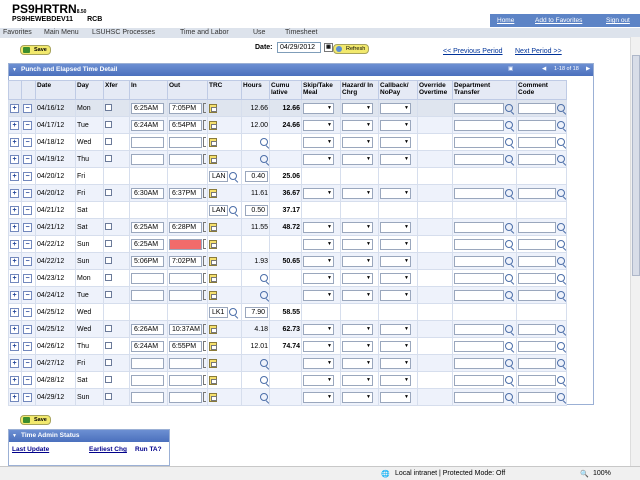 The image size is (640, 480). I want to click on out-cell: 6:55PM, so click(187, 346).